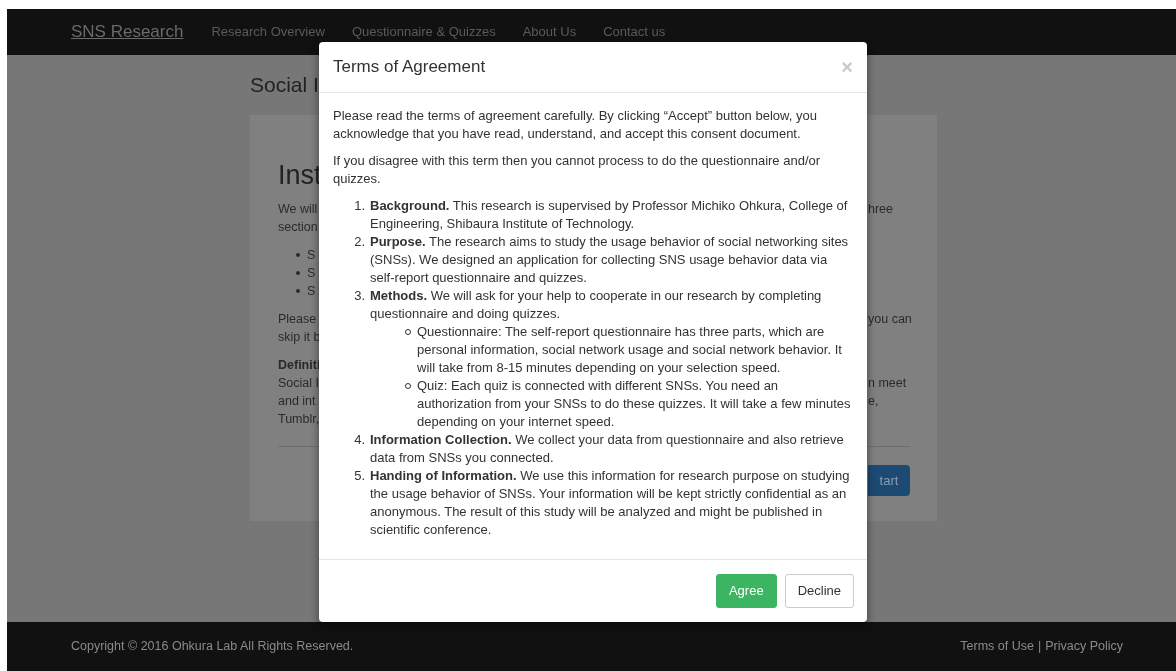  What do you see at coordinates (881, 209) in the screenshot?
I see `paragraph-text: hree` at bounding box center [881, 209].